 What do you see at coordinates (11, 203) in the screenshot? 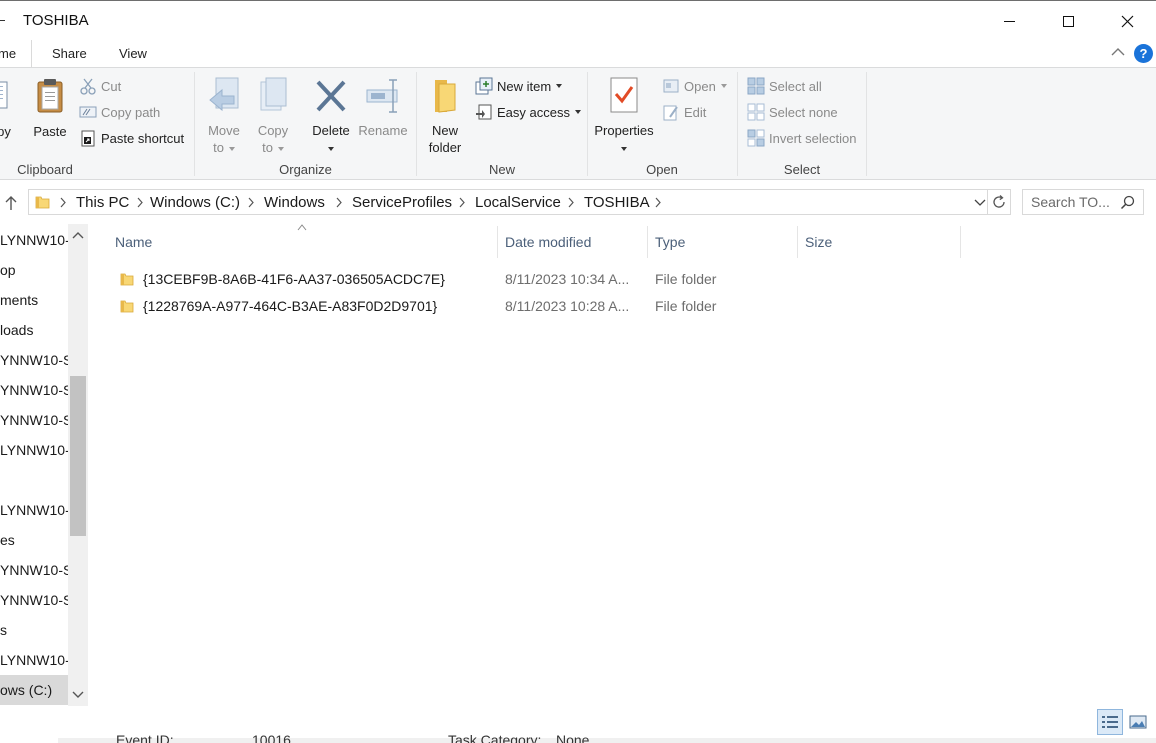
I see `up-arrow-icon` at bounding box center [11, 203].